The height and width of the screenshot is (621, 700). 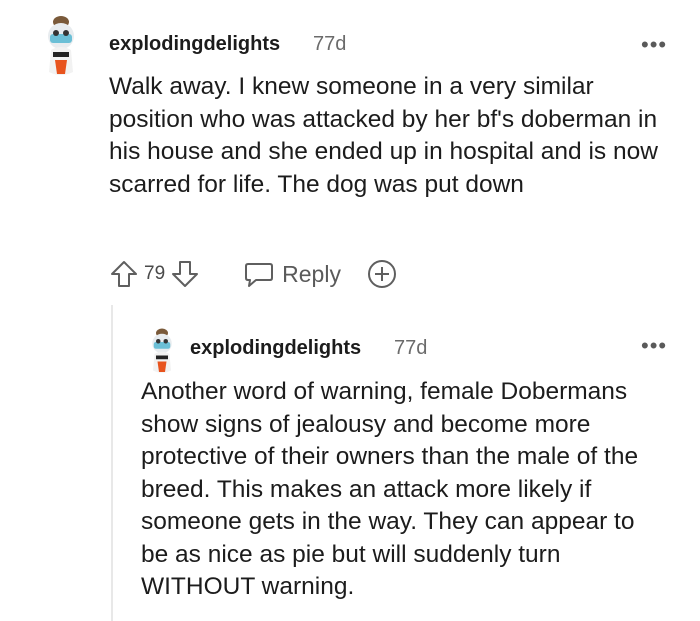 I want to click on upvote-button, so click(x=124, y=274).